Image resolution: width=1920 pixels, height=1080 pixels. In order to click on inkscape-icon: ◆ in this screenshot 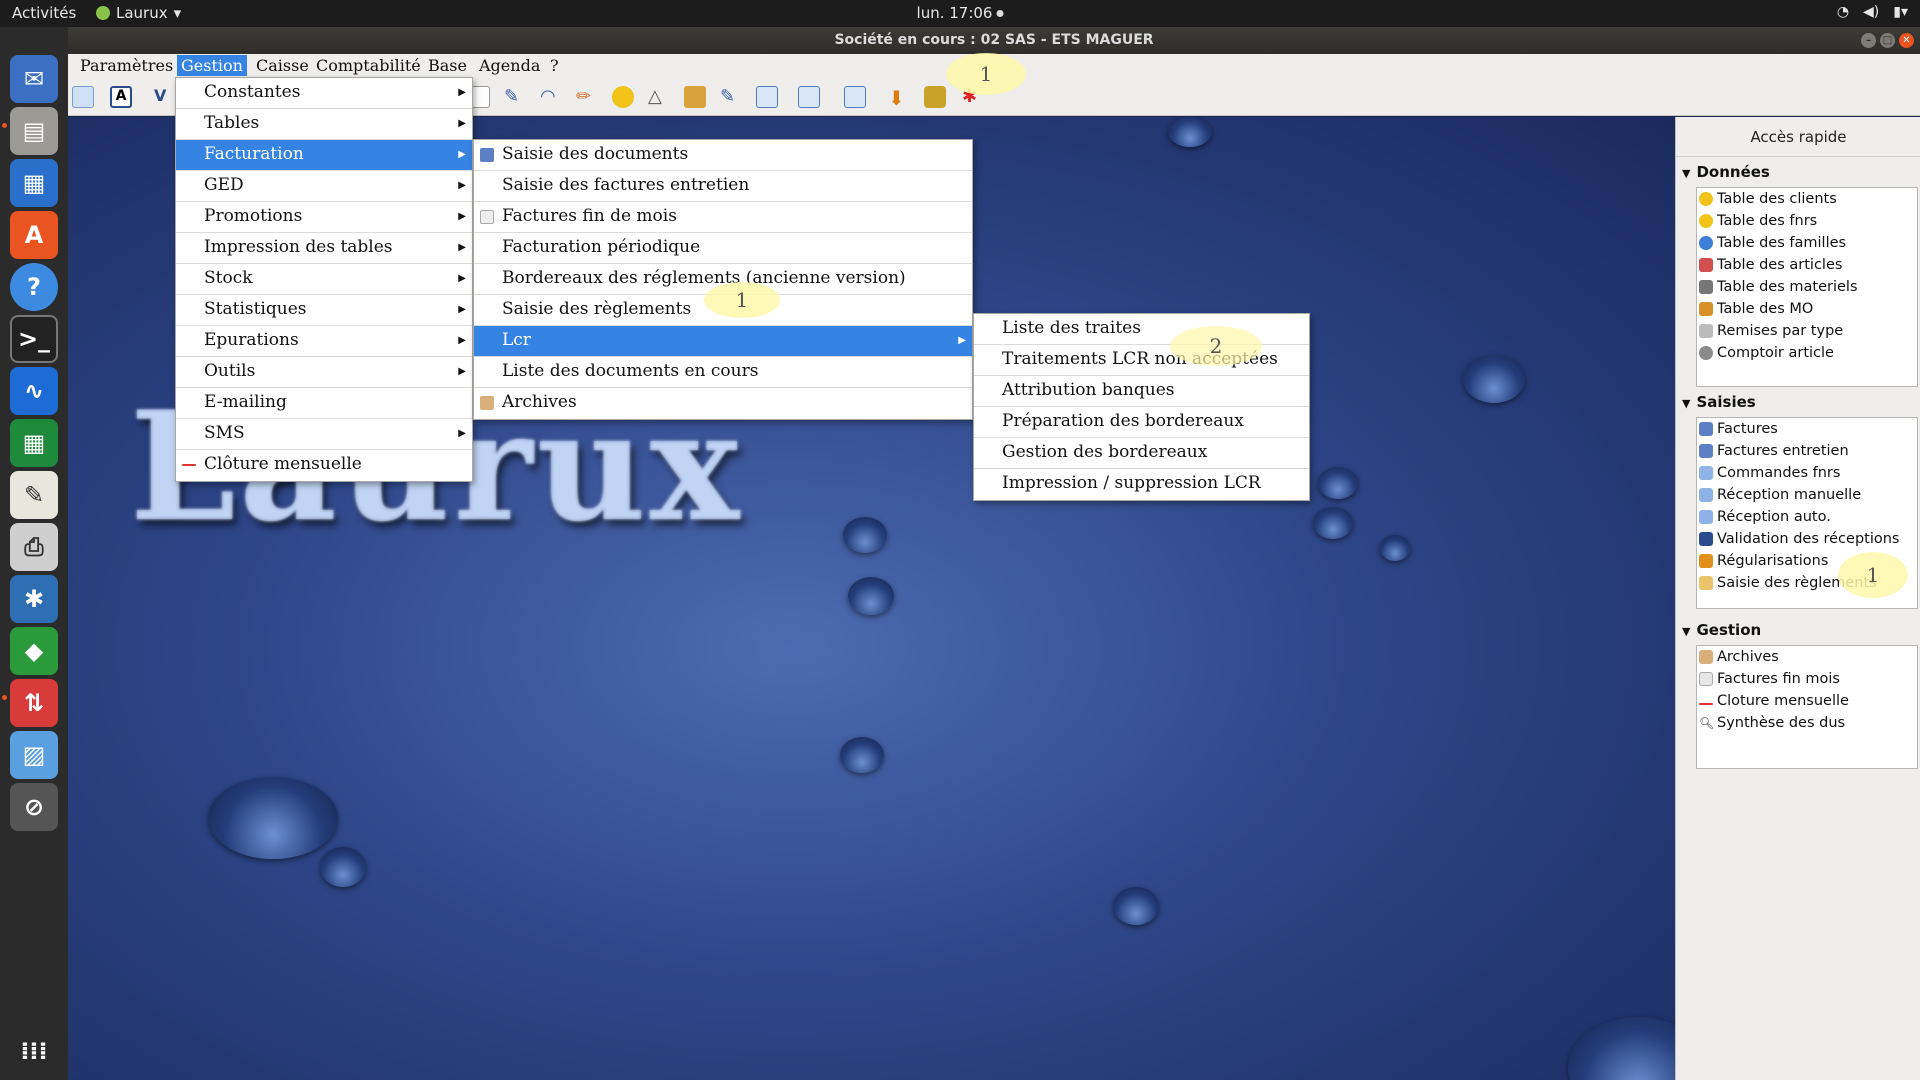, I will do `click(34, 651)`.